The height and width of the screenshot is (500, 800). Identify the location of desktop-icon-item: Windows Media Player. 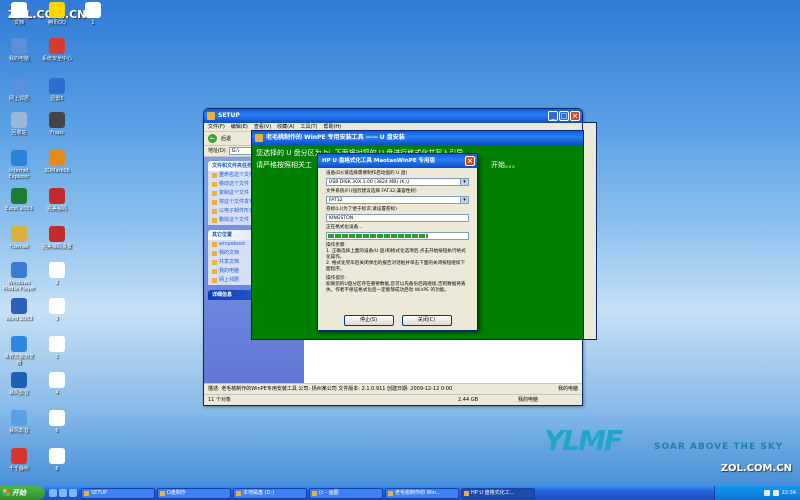
(19, 277).